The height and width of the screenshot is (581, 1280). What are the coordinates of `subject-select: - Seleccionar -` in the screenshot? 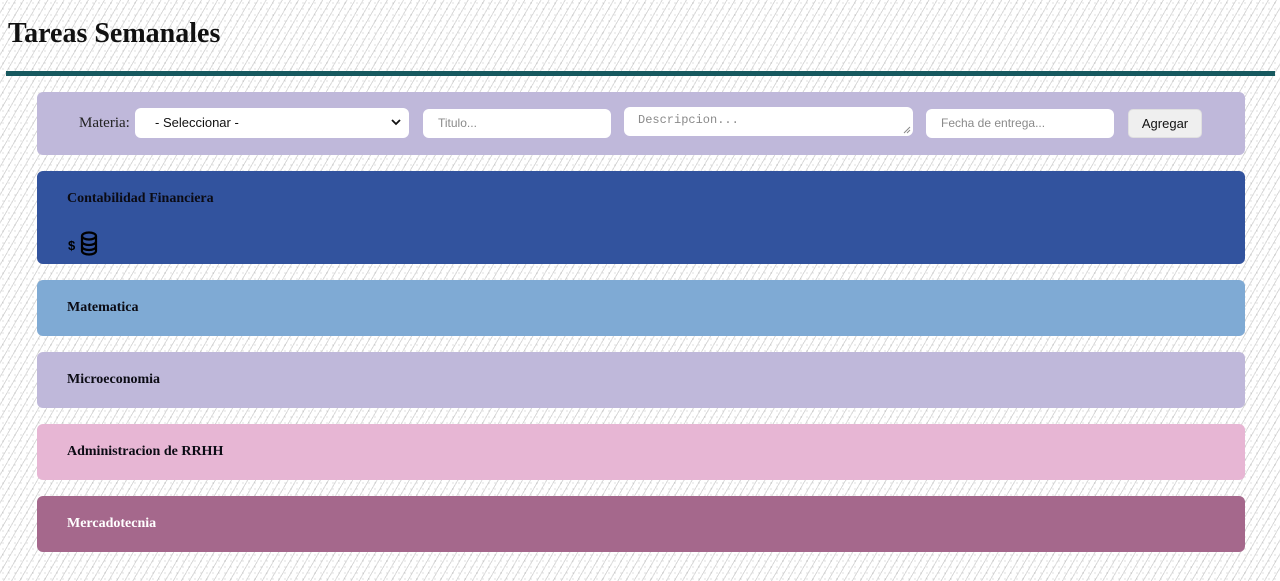 It's located at (272, 123).